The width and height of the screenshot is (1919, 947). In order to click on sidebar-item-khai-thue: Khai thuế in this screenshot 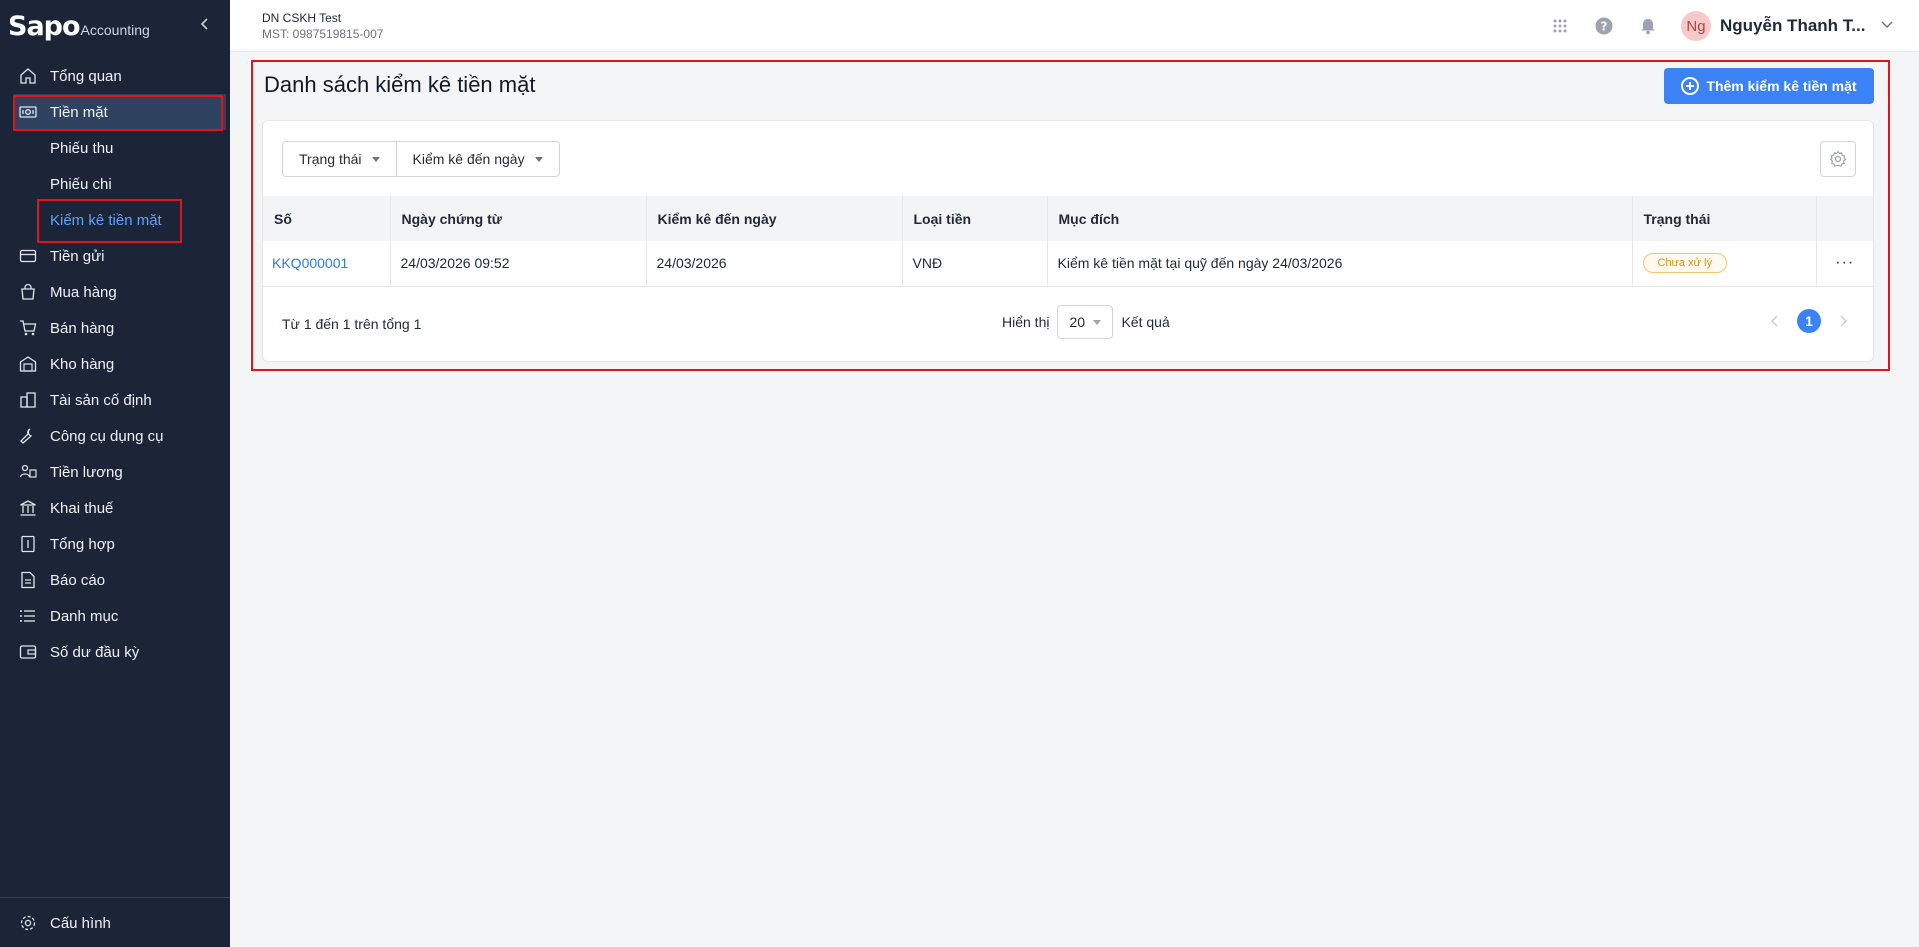, I will do `click(115, 508)`.